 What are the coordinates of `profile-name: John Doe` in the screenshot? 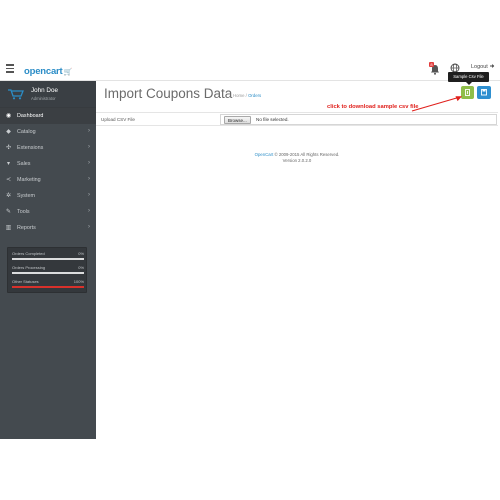 It's located at (44, 90).